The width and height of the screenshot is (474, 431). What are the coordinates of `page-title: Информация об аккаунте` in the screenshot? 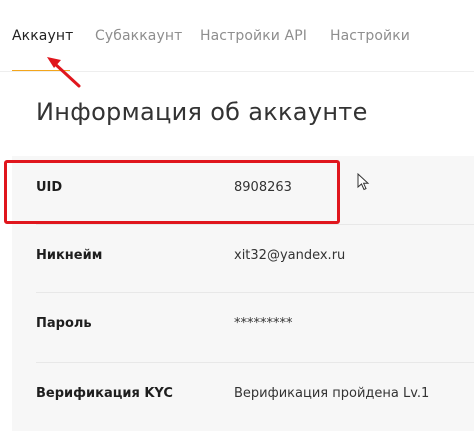 It's located at (202, 112).